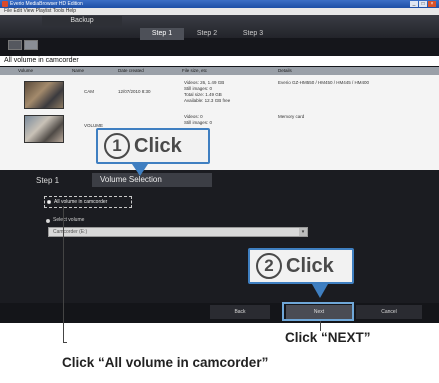 The width and height of the screenshot is (439, 383). Describe the element at coordinates (219, 4) in the screenshot. I see `title-bar: Everio MediaBrowser HD Edition _ □ ×` at that location.